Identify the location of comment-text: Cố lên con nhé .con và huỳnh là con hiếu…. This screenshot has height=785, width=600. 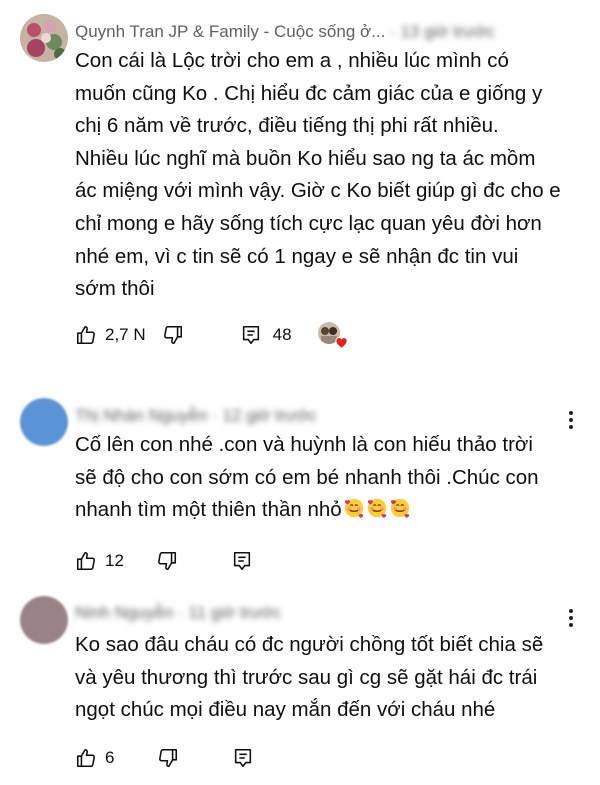
(327, 478).